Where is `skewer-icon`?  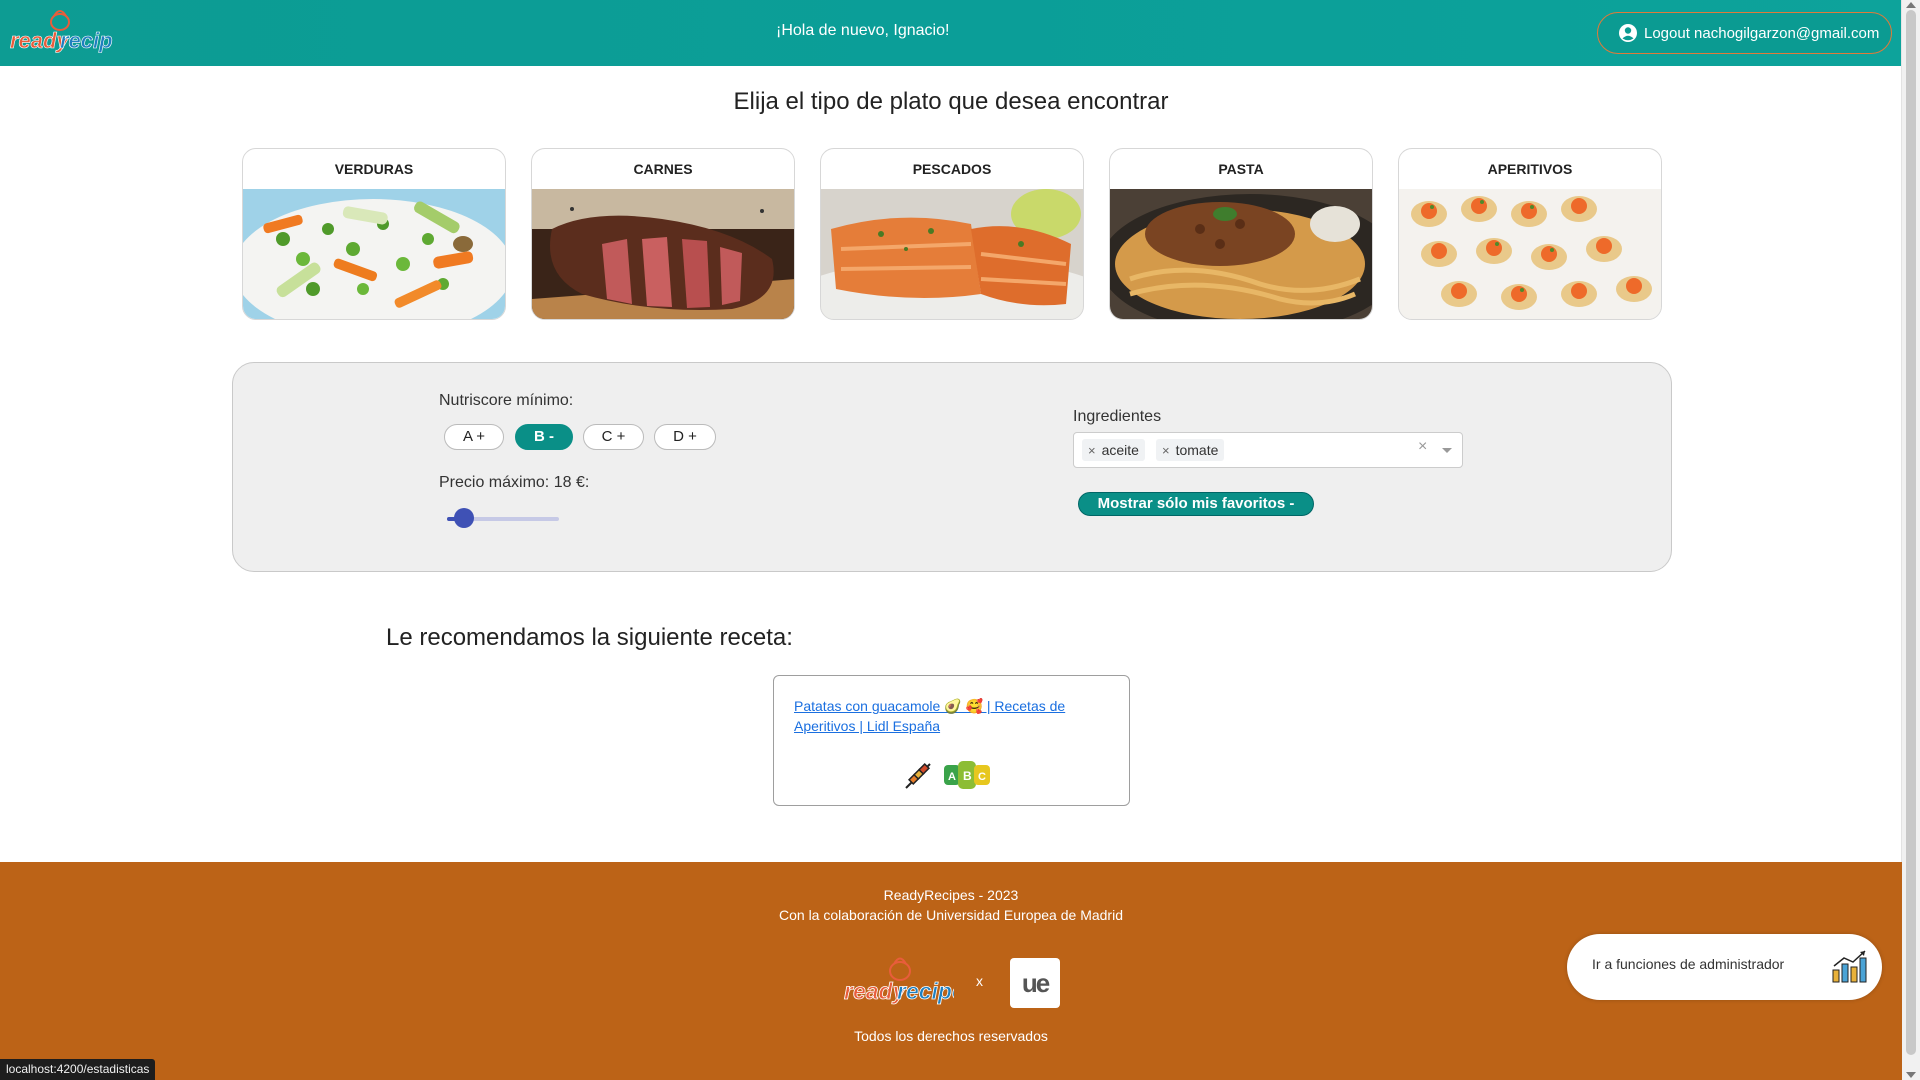
skewer-icon is located at coordinates (918, 775).